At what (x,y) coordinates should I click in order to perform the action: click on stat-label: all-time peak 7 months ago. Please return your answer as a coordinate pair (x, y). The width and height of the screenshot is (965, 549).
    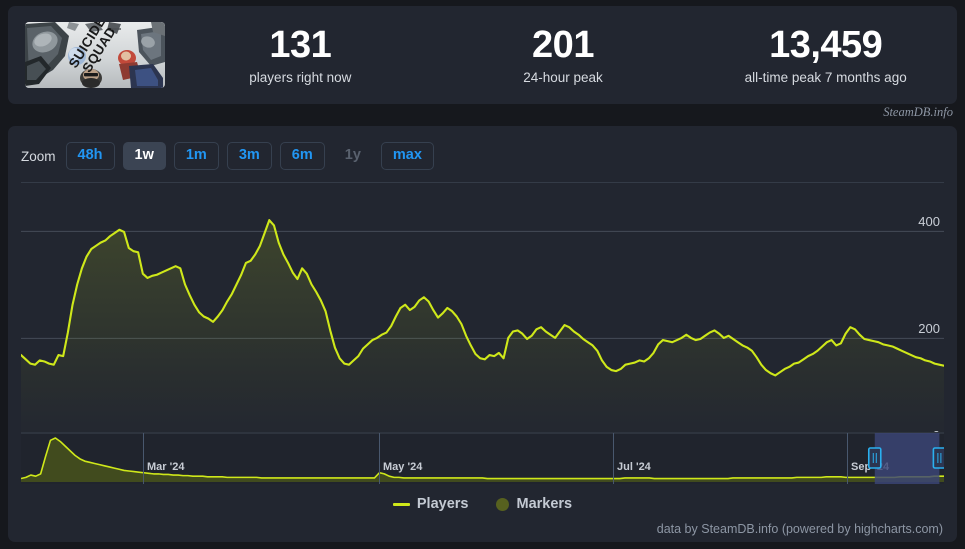
    Looking at the image, I should click on (825, 77).